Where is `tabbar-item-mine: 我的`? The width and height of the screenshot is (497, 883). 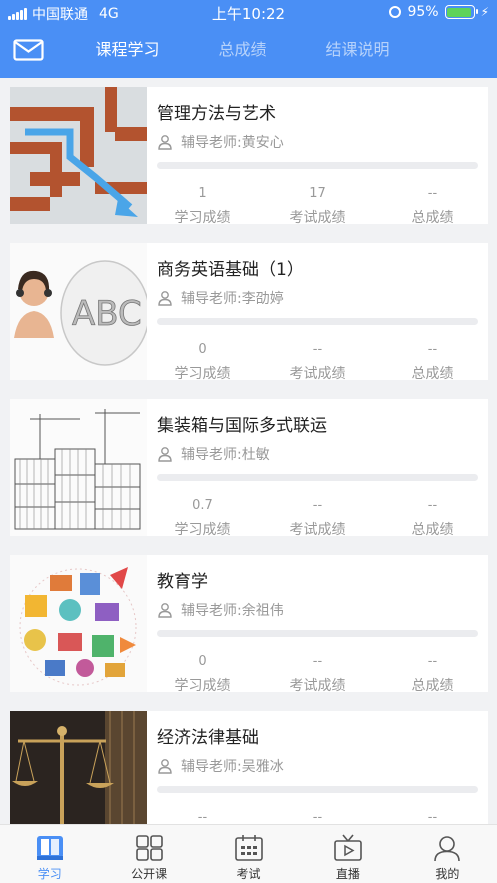
tabbar-item-mine: 我的 is located at coordinates (447, 854).